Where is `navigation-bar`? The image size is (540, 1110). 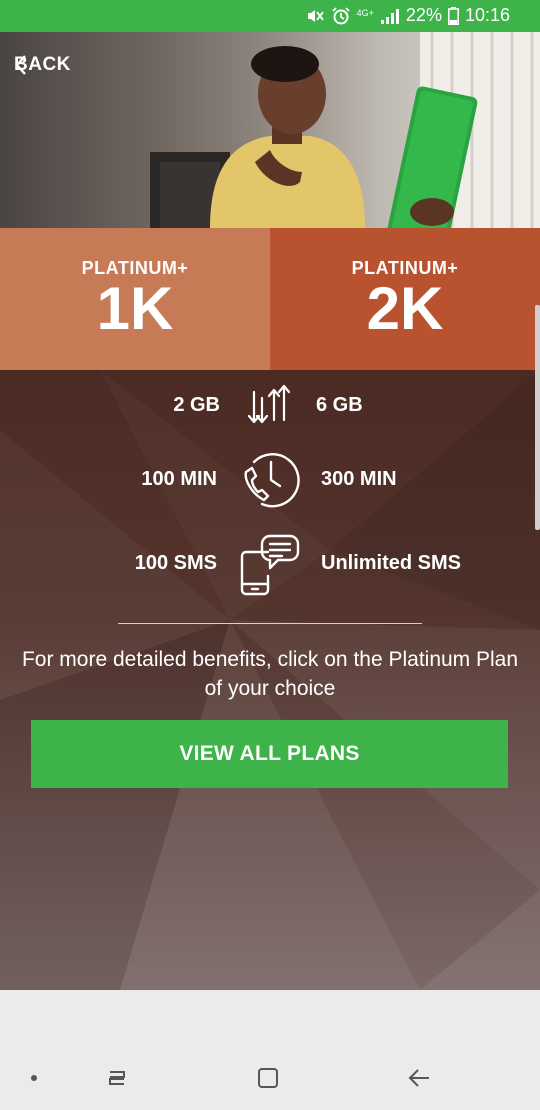
navigation-bar is located at coordinates (270, 1050).